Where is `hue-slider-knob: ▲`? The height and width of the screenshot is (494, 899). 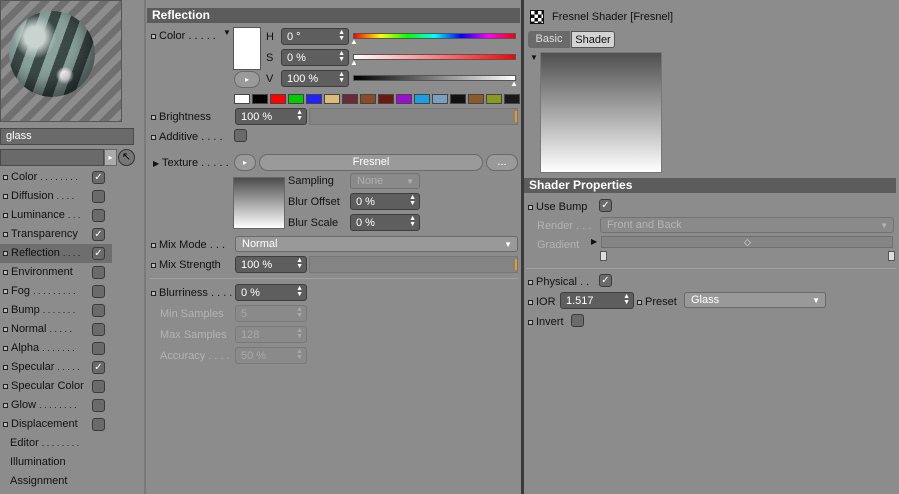
hue-slider-knob: ▲ is located at coordinates (354, 41).